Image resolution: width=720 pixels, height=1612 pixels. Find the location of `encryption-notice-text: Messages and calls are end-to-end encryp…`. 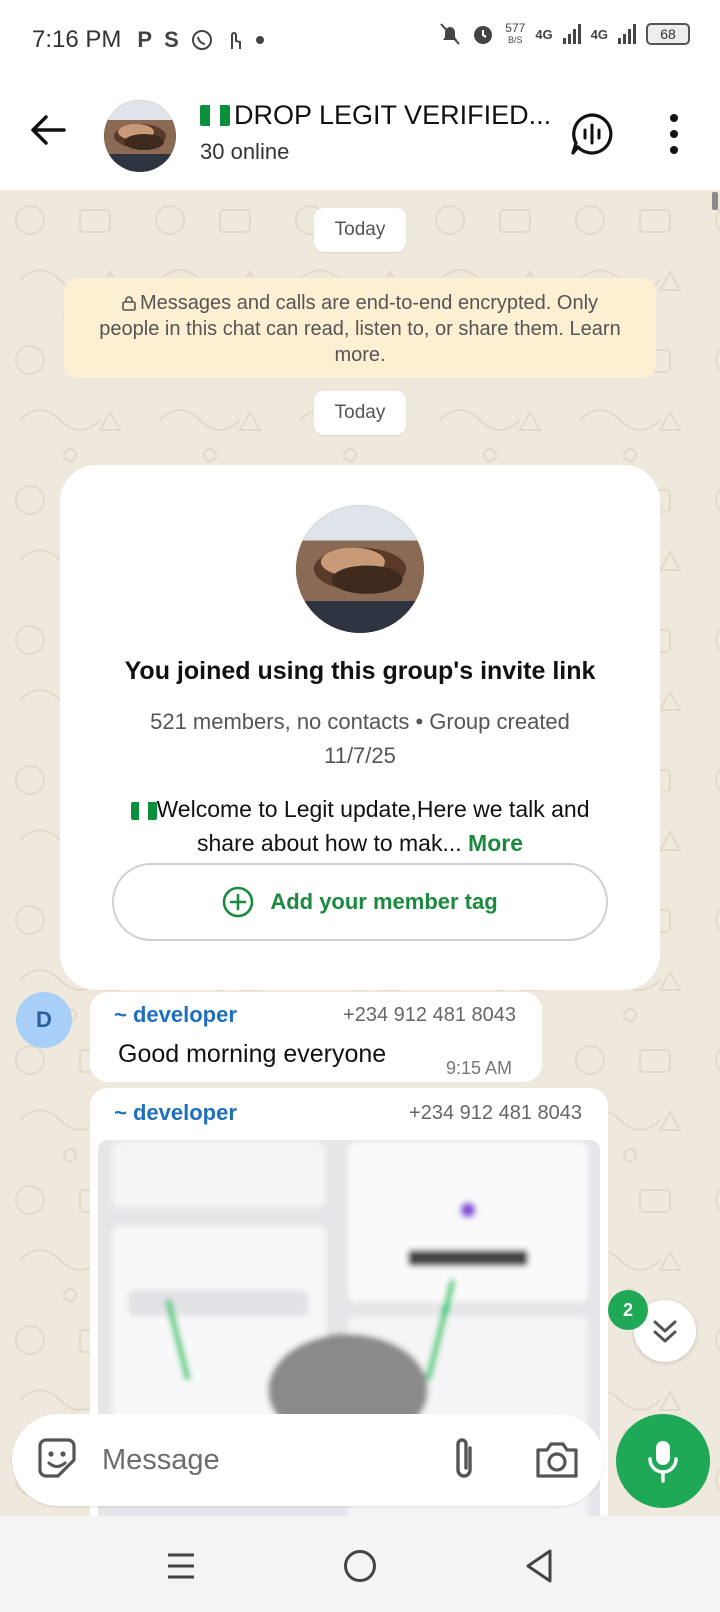

encryption-notice-text: Messages and calls are end-to-end encryp… is located at coordinates (360, 329).